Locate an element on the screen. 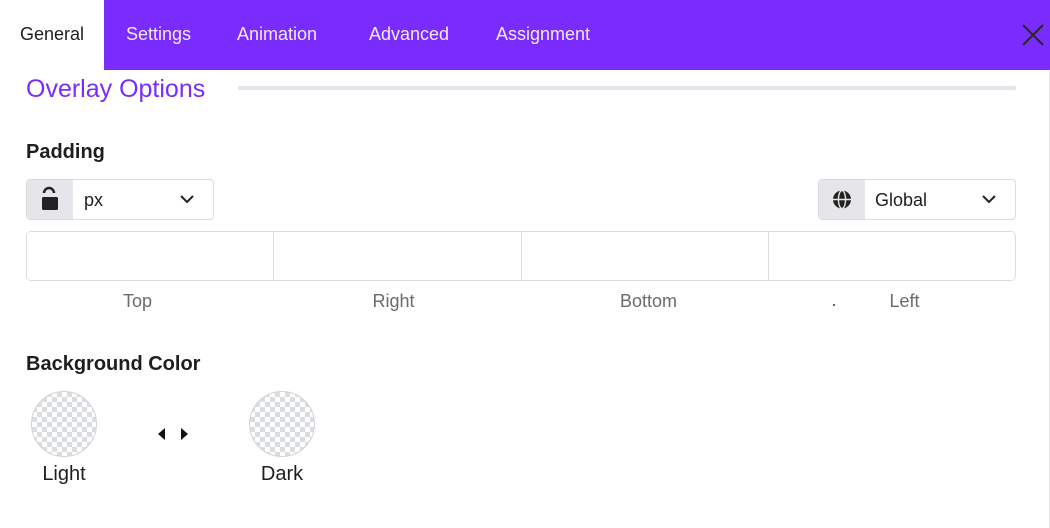 The image size is (1050, 528). padding-bottom-input is located at coordinates (645, 256).